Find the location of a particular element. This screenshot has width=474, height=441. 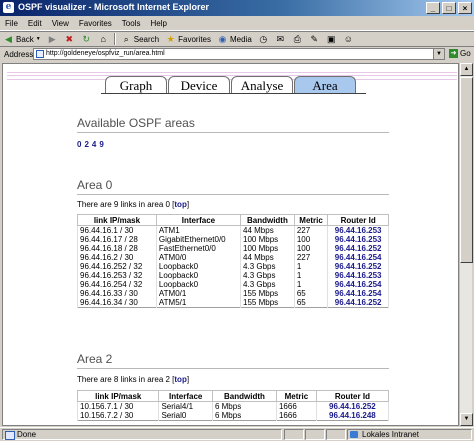

menu-favorites: Favorites is located at coordinates (95, 23).